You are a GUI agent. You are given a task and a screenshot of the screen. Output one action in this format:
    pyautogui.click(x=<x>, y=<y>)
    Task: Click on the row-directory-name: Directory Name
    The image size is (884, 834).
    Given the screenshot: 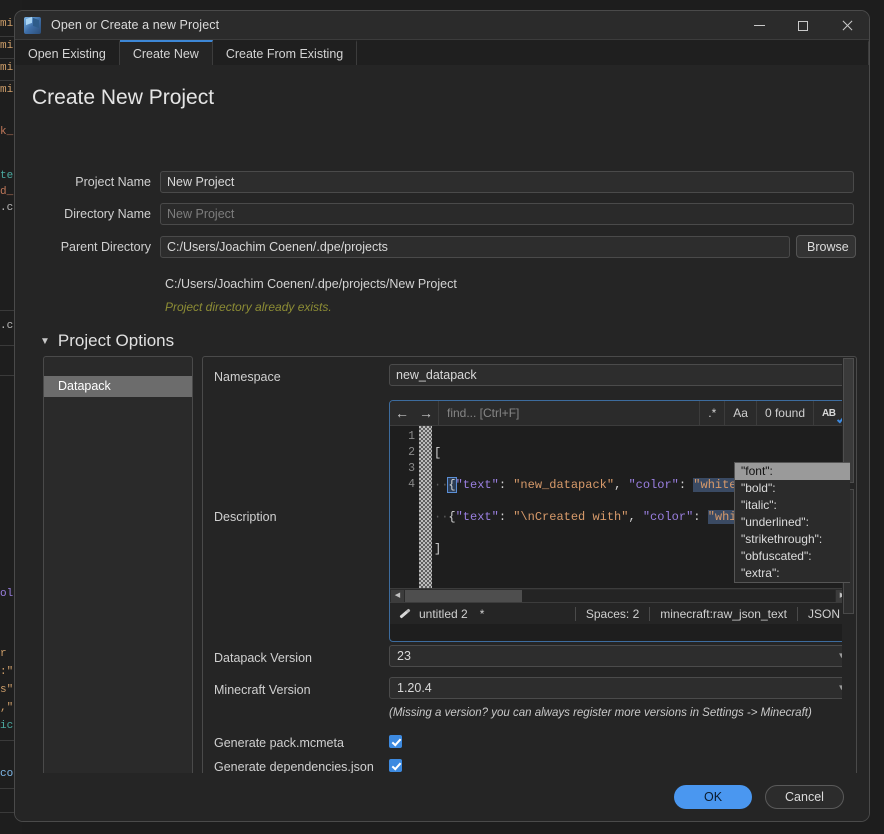 What is the action you would take?
    pyautogui.click(x=434, y=214)
    